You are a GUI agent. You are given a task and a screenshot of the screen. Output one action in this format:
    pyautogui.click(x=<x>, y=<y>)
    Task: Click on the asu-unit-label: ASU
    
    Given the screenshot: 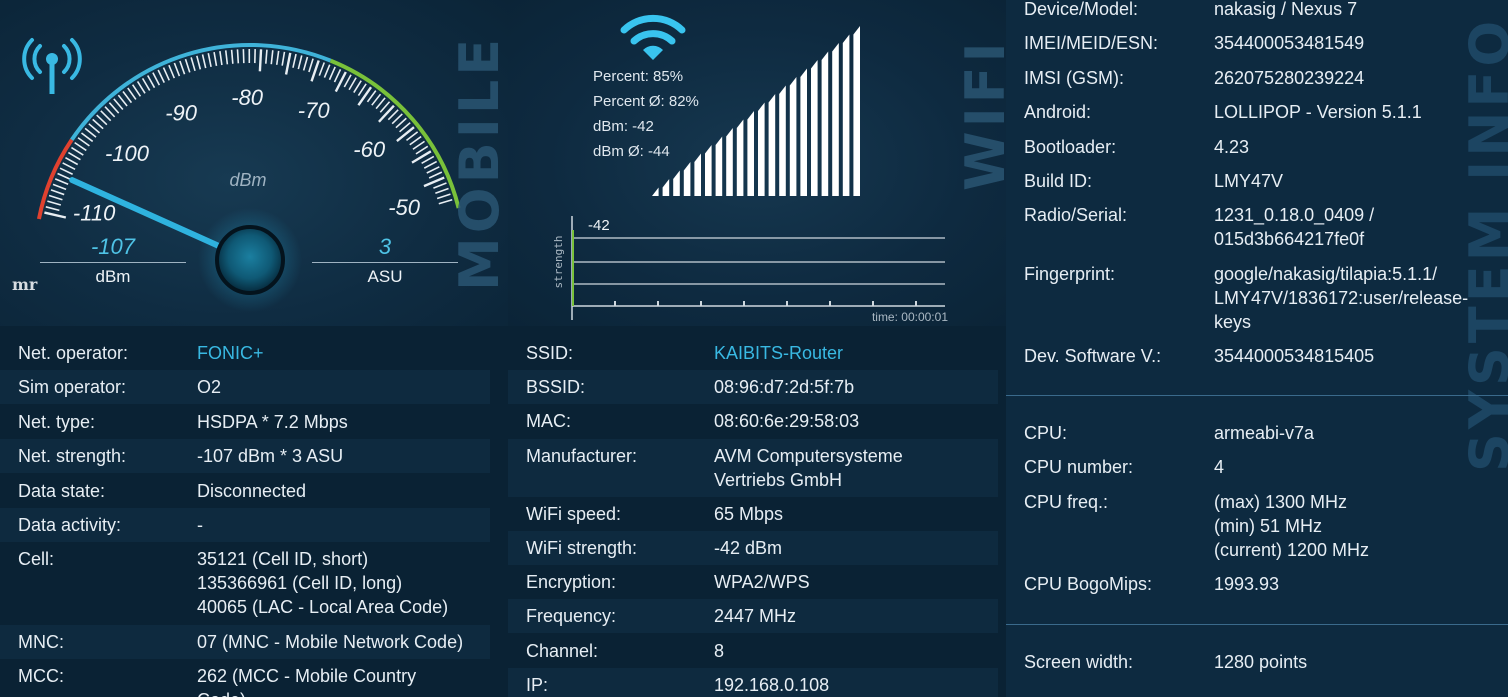 What is the action you would take?
    pyautogui.click(x=385, y=276)
    